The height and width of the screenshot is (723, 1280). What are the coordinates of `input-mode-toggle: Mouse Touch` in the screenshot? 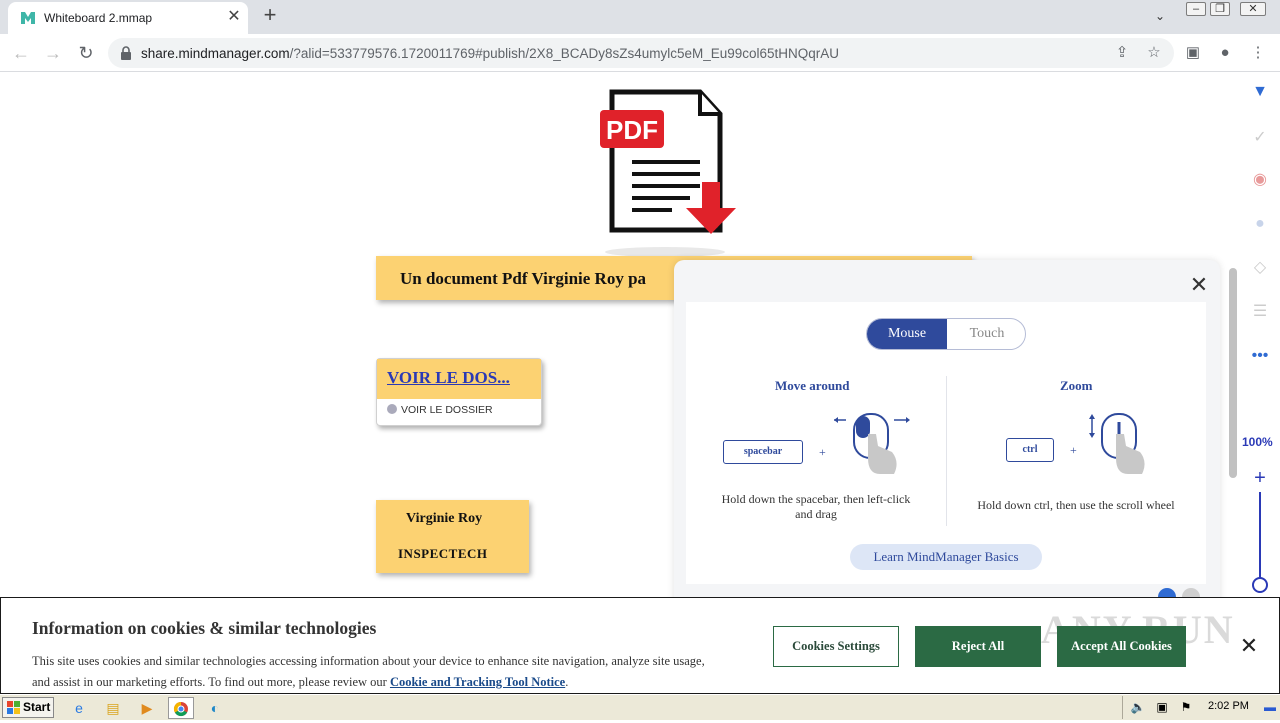 It's located at (946, 334).